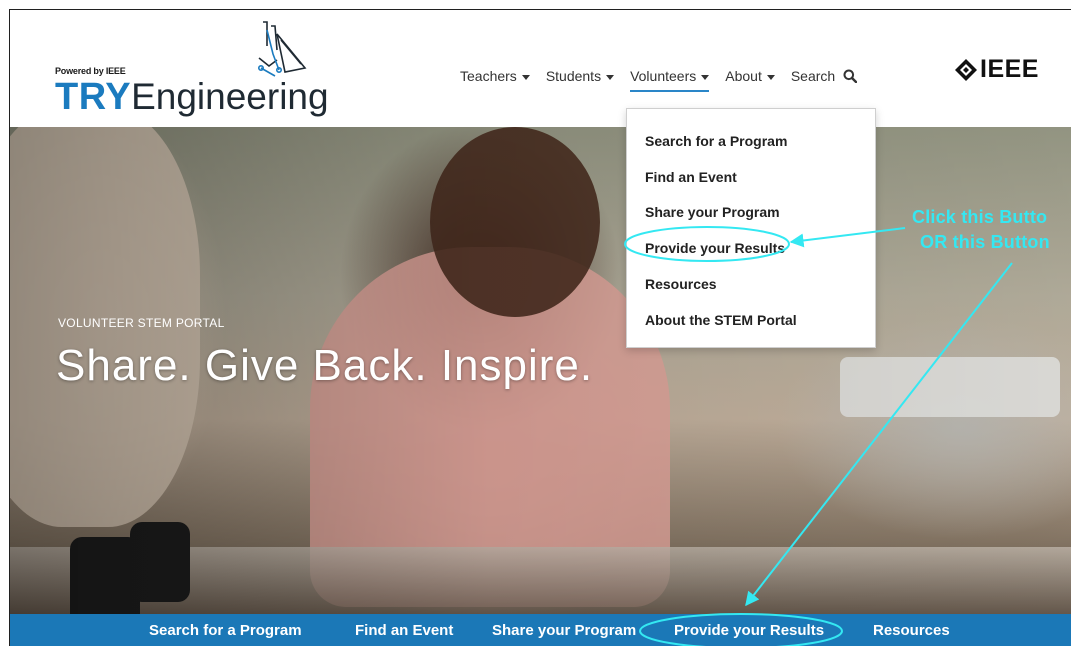 This screenshot has height=646, width=1071. Describe the element at coordinates (743, 76) in the screenshot. I see `nav-about-label: About` at that location.